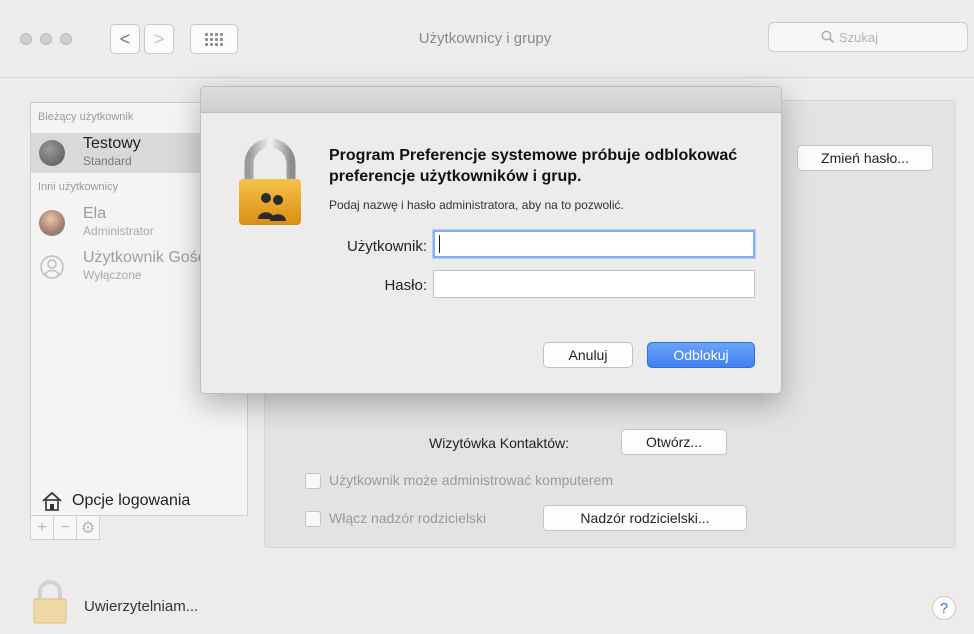  I want to click on other-users-header: Inni użytkownicy, so click(78, 187).